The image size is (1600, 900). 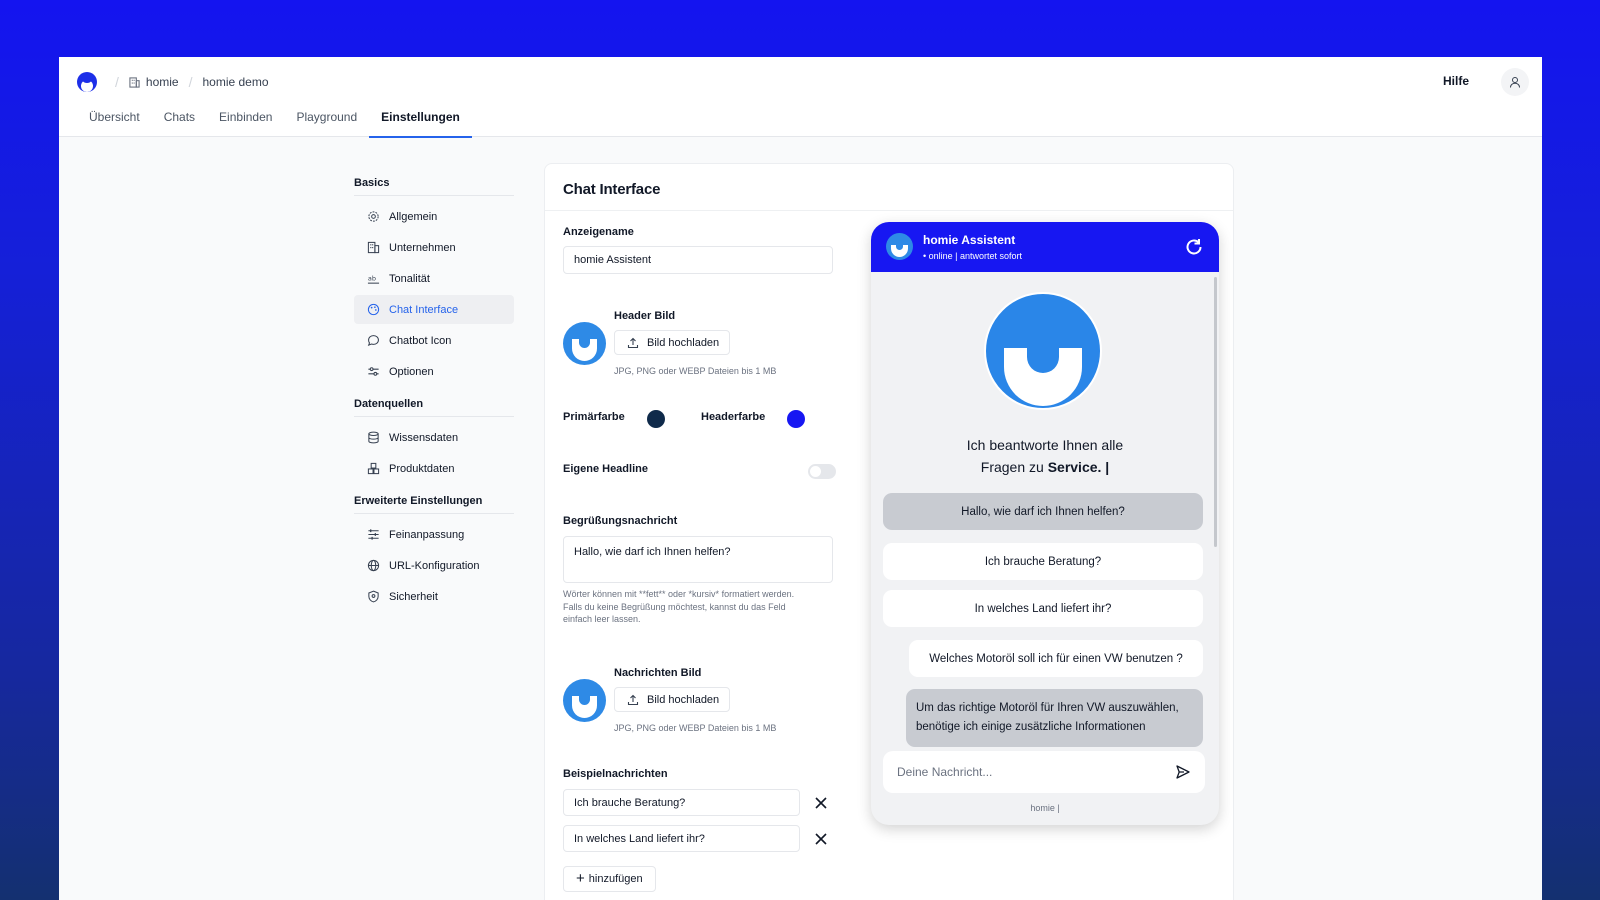 I want to click on breadcrumb-org: homie, so click(x=162, y=82).